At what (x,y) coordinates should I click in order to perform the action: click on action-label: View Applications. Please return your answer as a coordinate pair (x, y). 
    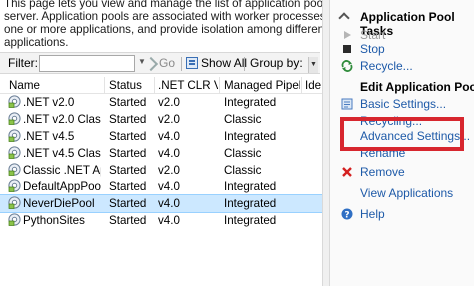
    Looking at the image, I should click on (407, 193).